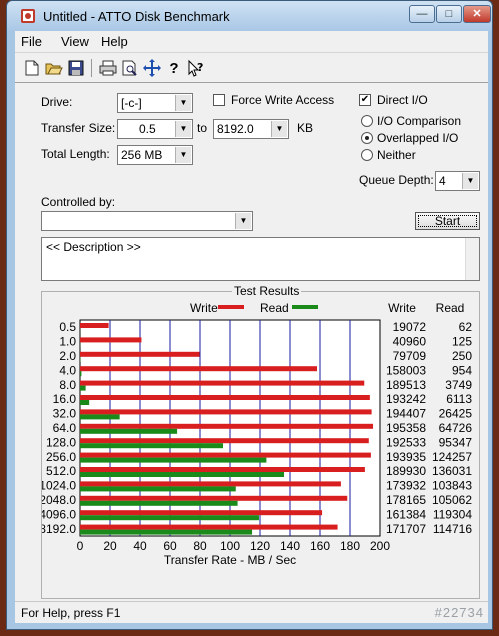 The height and width of the screenshot is (636, 499). What do you see at coordinates (251, 129) in the screenshot?
I see `transfer-to-select: 8192.0 ▼` at bounding box center [251, 129].